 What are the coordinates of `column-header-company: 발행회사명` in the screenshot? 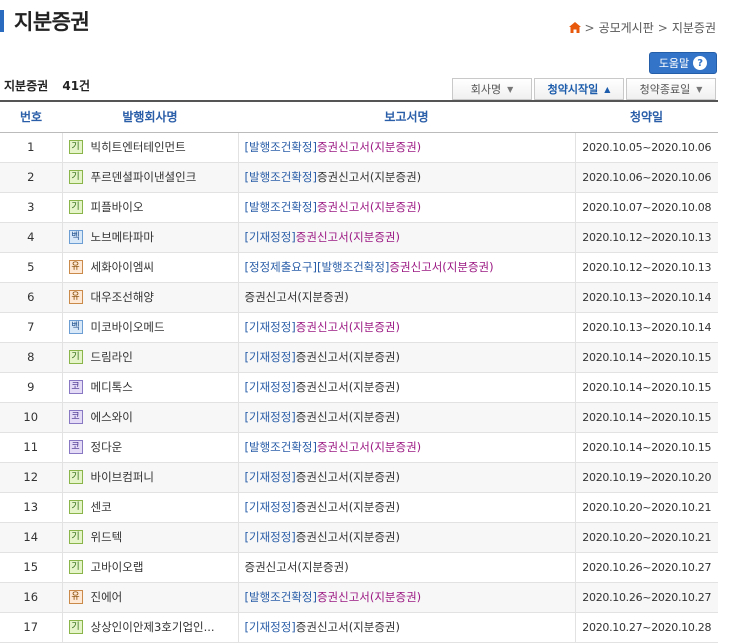 It's located at (150, 116).